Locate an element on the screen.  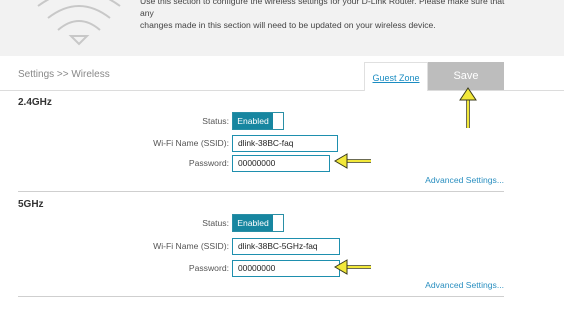
password-label-5: Password: is located at coordinates (208, 268).